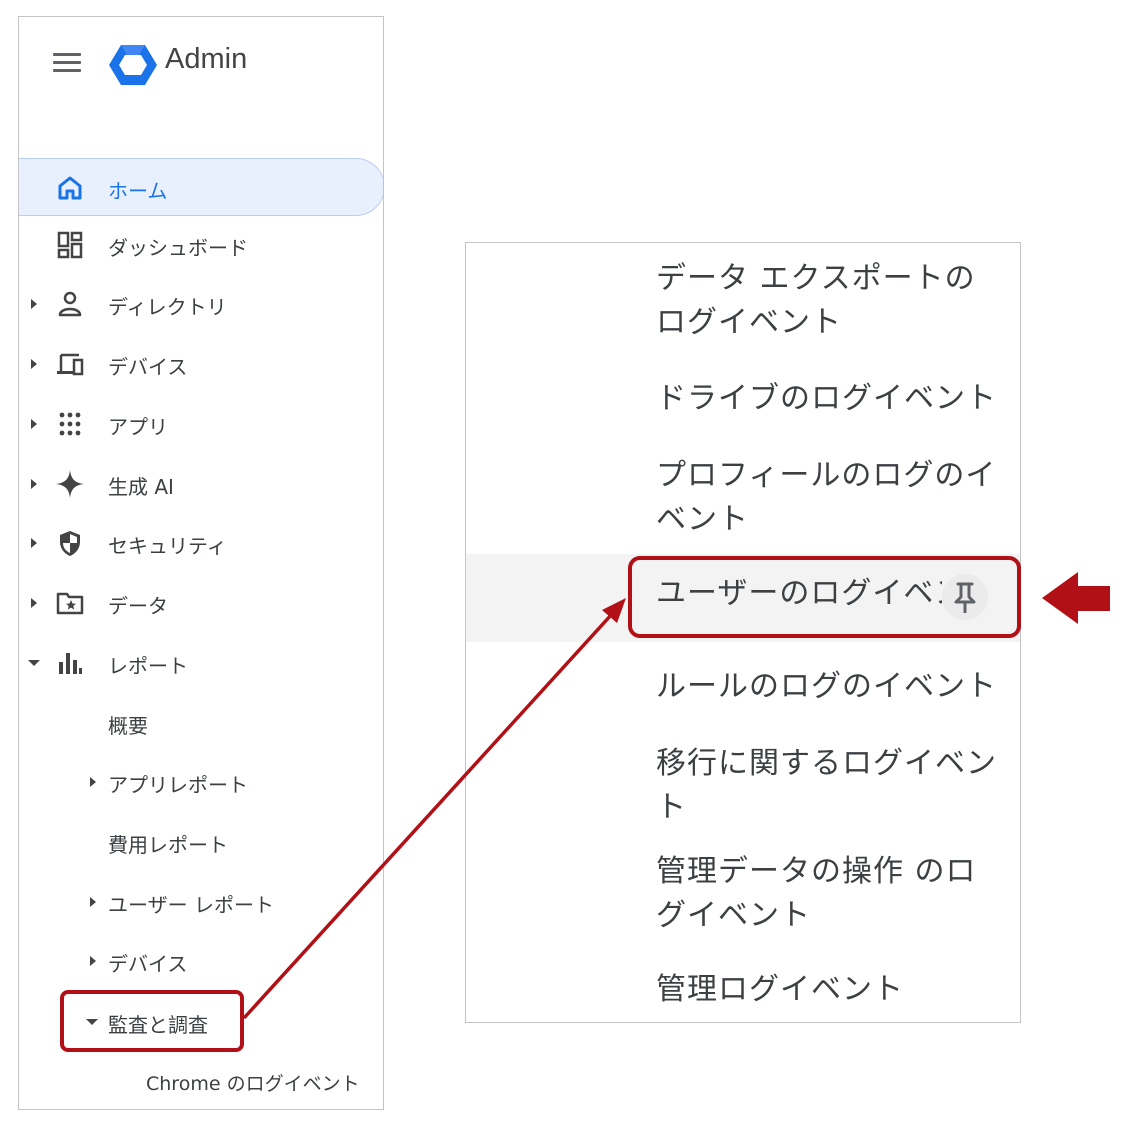 This screenshot has height=1122, width=1128. I want to click on sidebar-subitem-label: アプリレポート, so click(178, 785).